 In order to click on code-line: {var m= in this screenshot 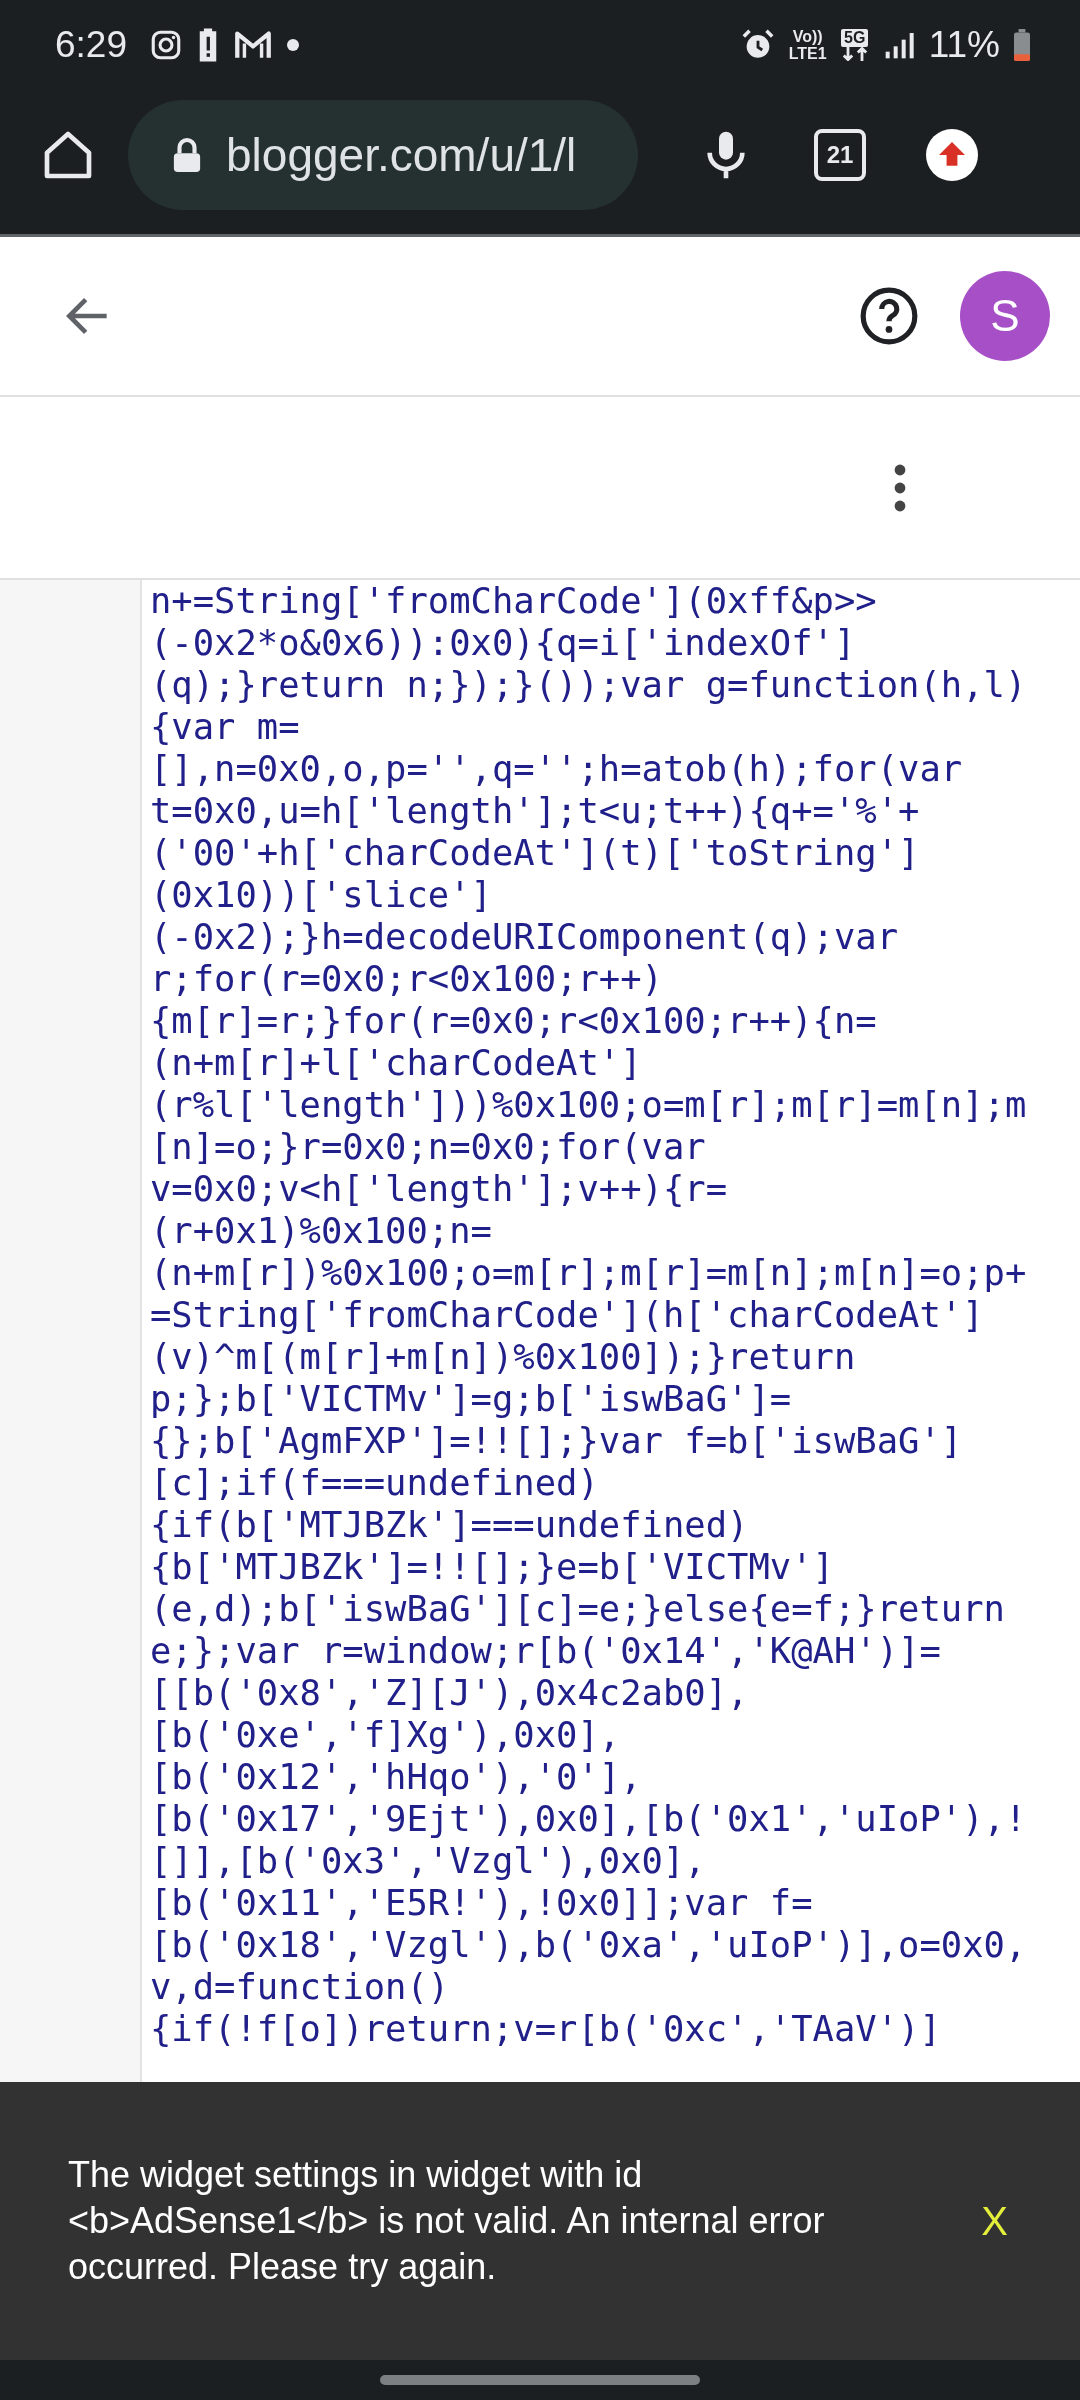, I will do `click(225, 727)`.